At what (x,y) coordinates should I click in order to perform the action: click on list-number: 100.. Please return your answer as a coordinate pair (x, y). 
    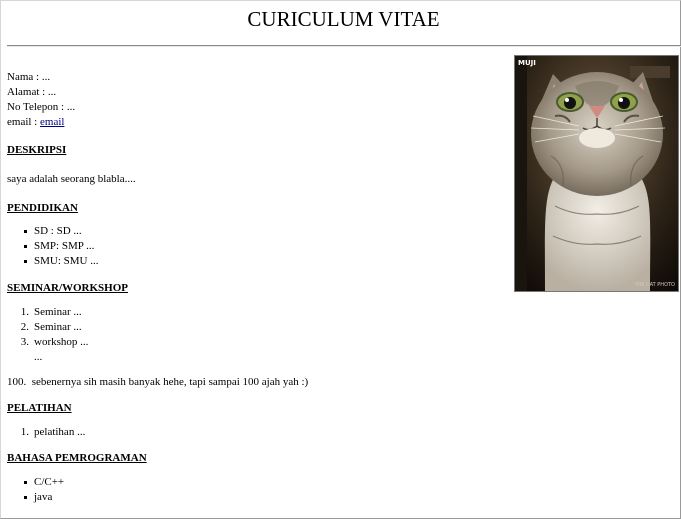
    Looking at the image, I should click on (17, 382).